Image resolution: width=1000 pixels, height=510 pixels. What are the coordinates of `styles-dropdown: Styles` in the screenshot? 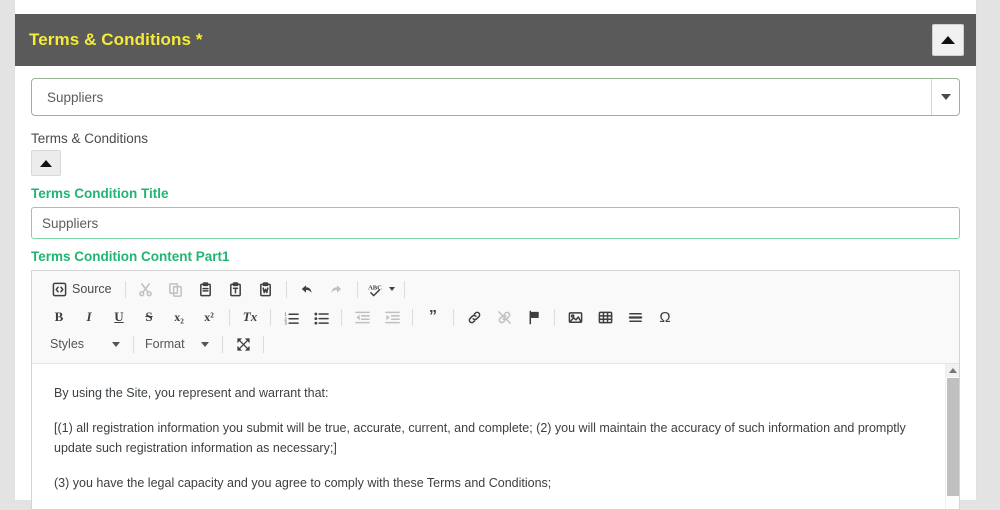 It's located at (84, 344).